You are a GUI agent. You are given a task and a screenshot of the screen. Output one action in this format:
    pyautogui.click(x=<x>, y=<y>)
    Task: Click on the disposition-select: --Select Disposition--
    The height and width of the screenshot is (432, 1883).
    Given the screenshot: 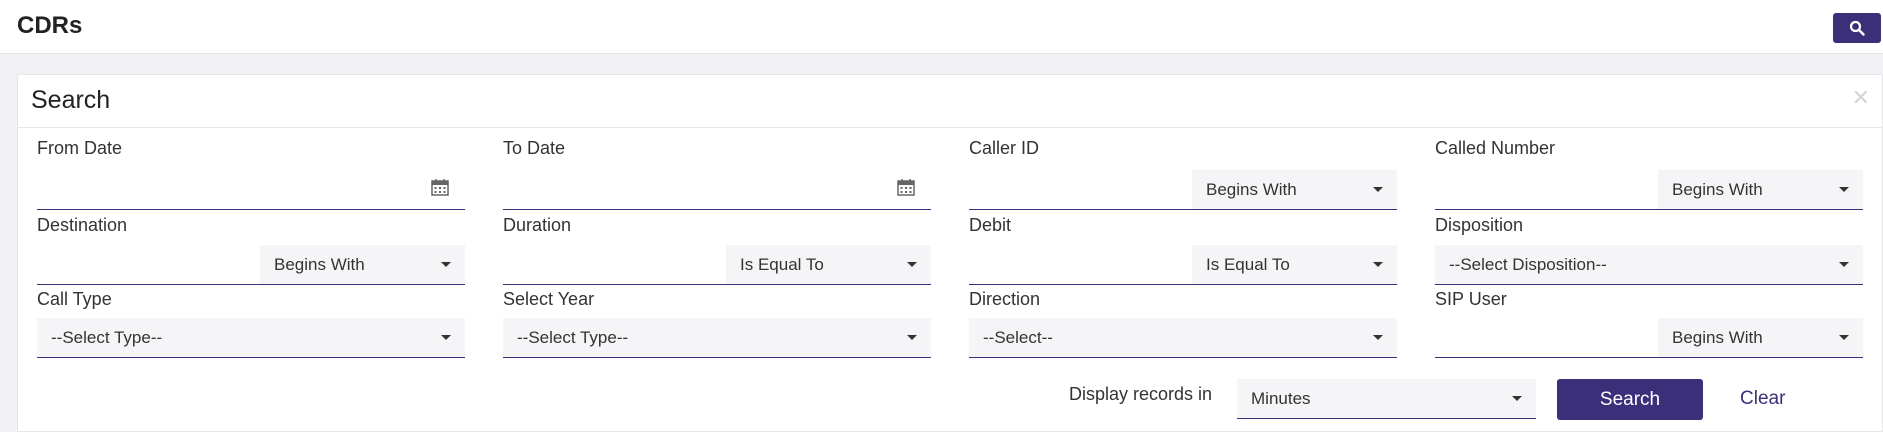 What is the action you would take?
    pyautogui.click(x=1649, y=265)
    